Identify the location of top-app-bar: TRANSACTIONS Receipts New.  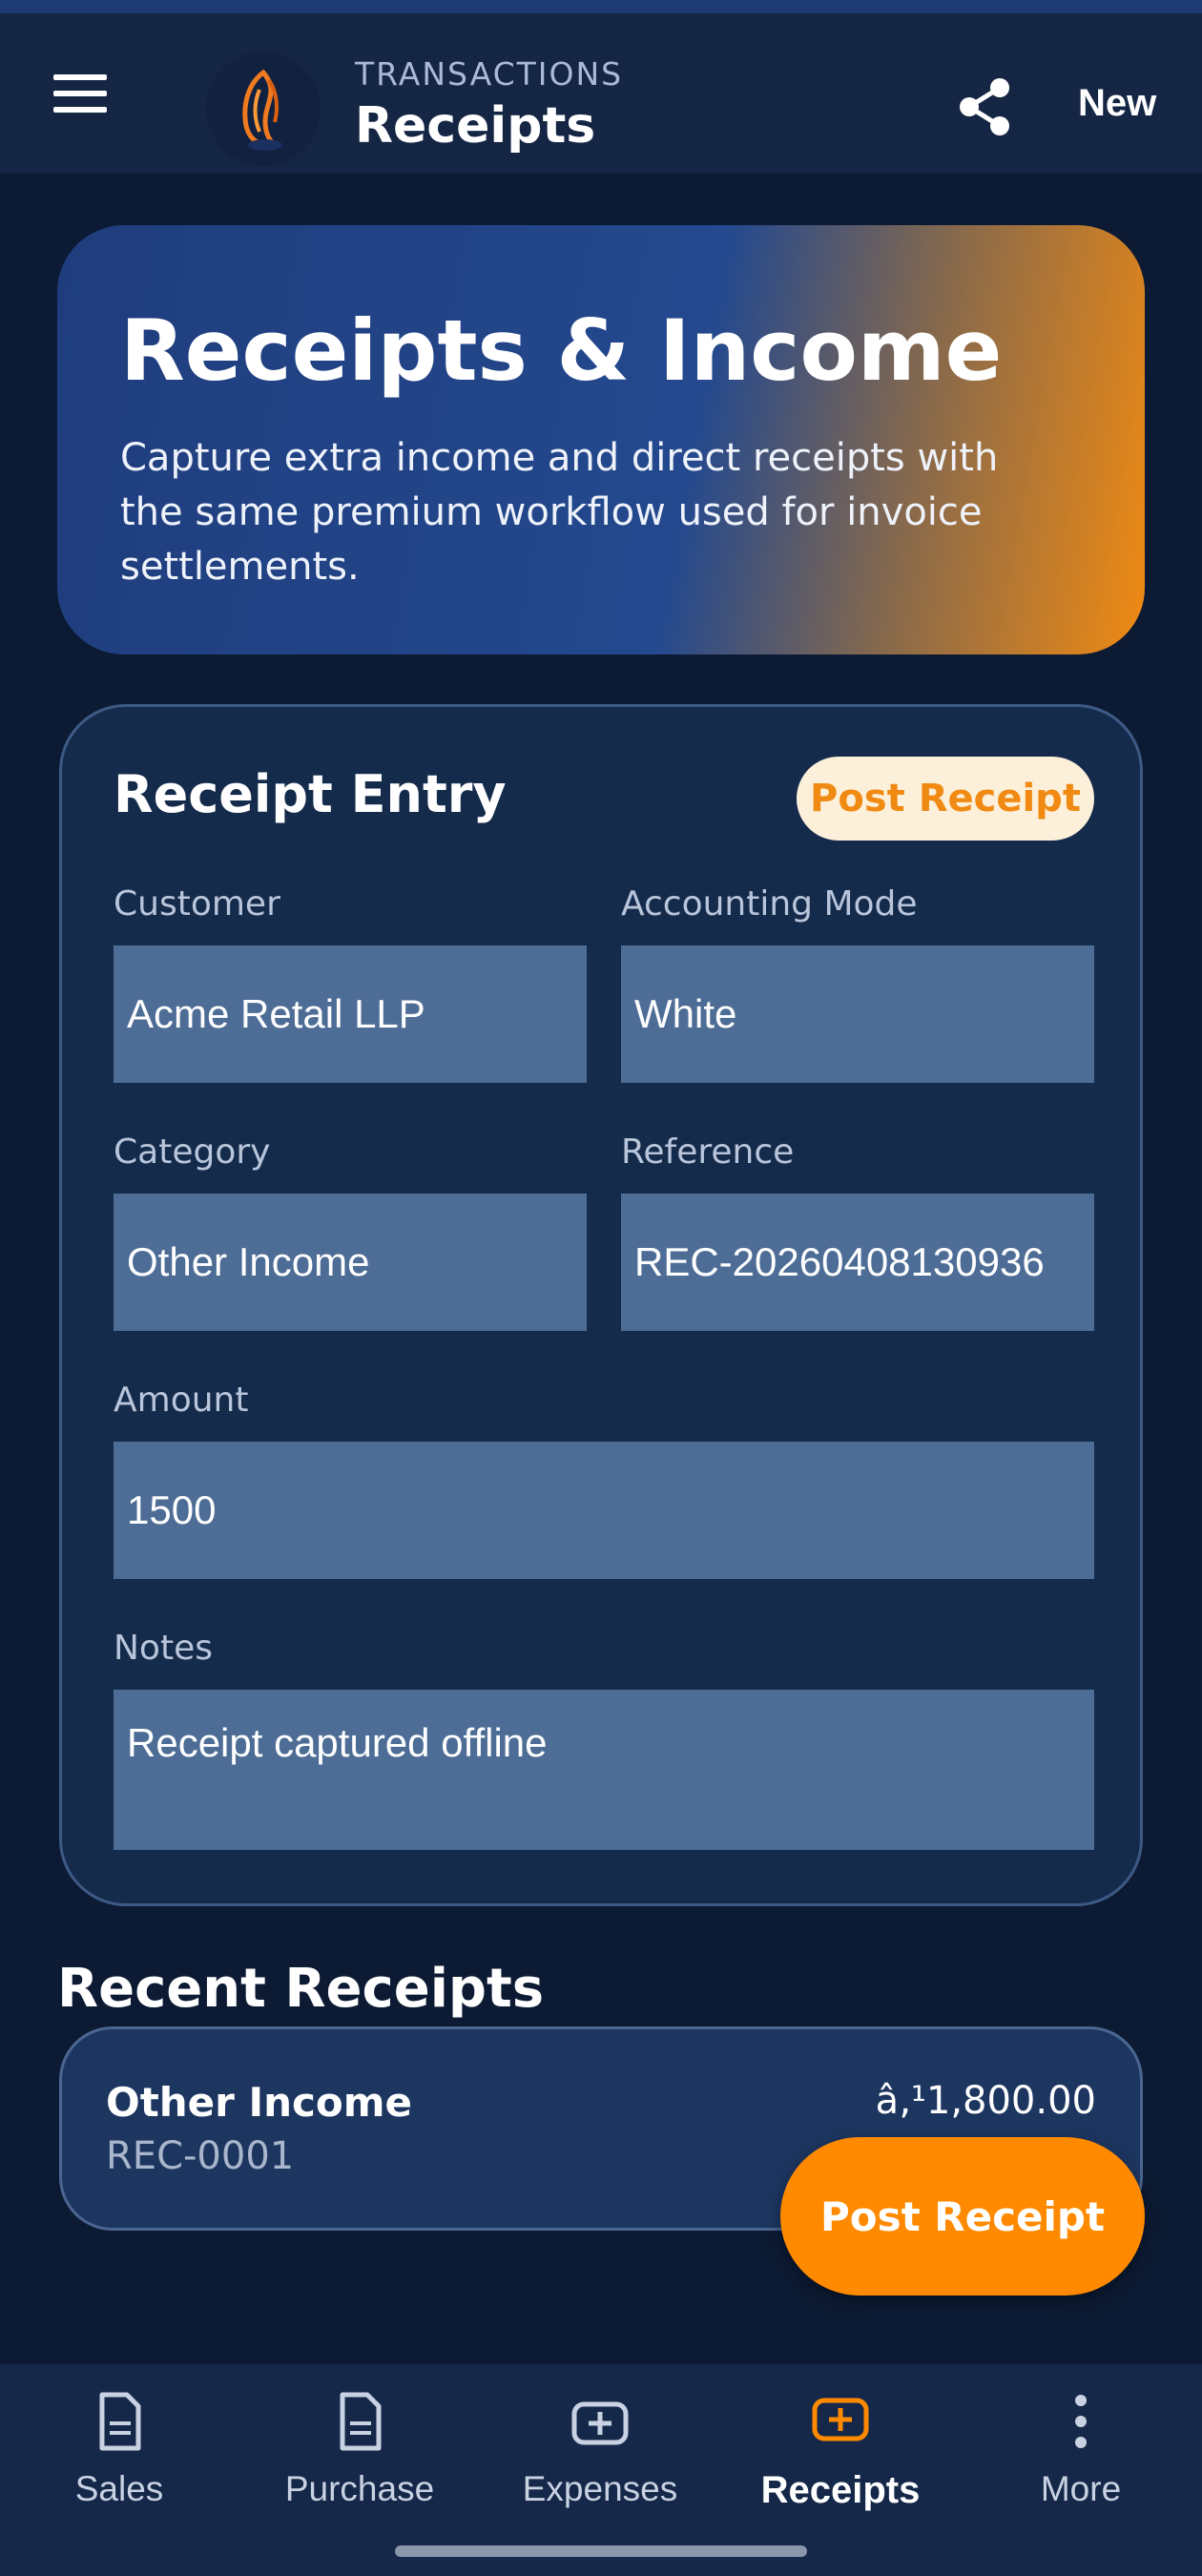
(601, 93).